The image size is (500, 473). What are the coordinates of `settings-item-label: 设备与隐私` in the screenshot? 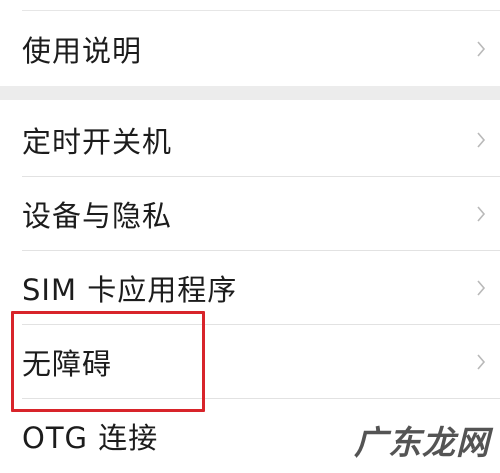 It's located at (97, 215).